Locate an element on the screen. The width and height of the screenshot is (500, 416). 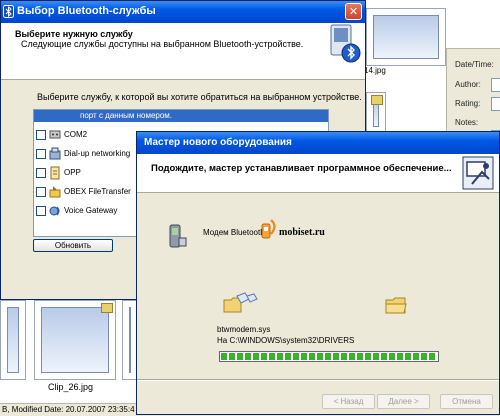
thumbnail-selected is located at coordinates (75, 340).